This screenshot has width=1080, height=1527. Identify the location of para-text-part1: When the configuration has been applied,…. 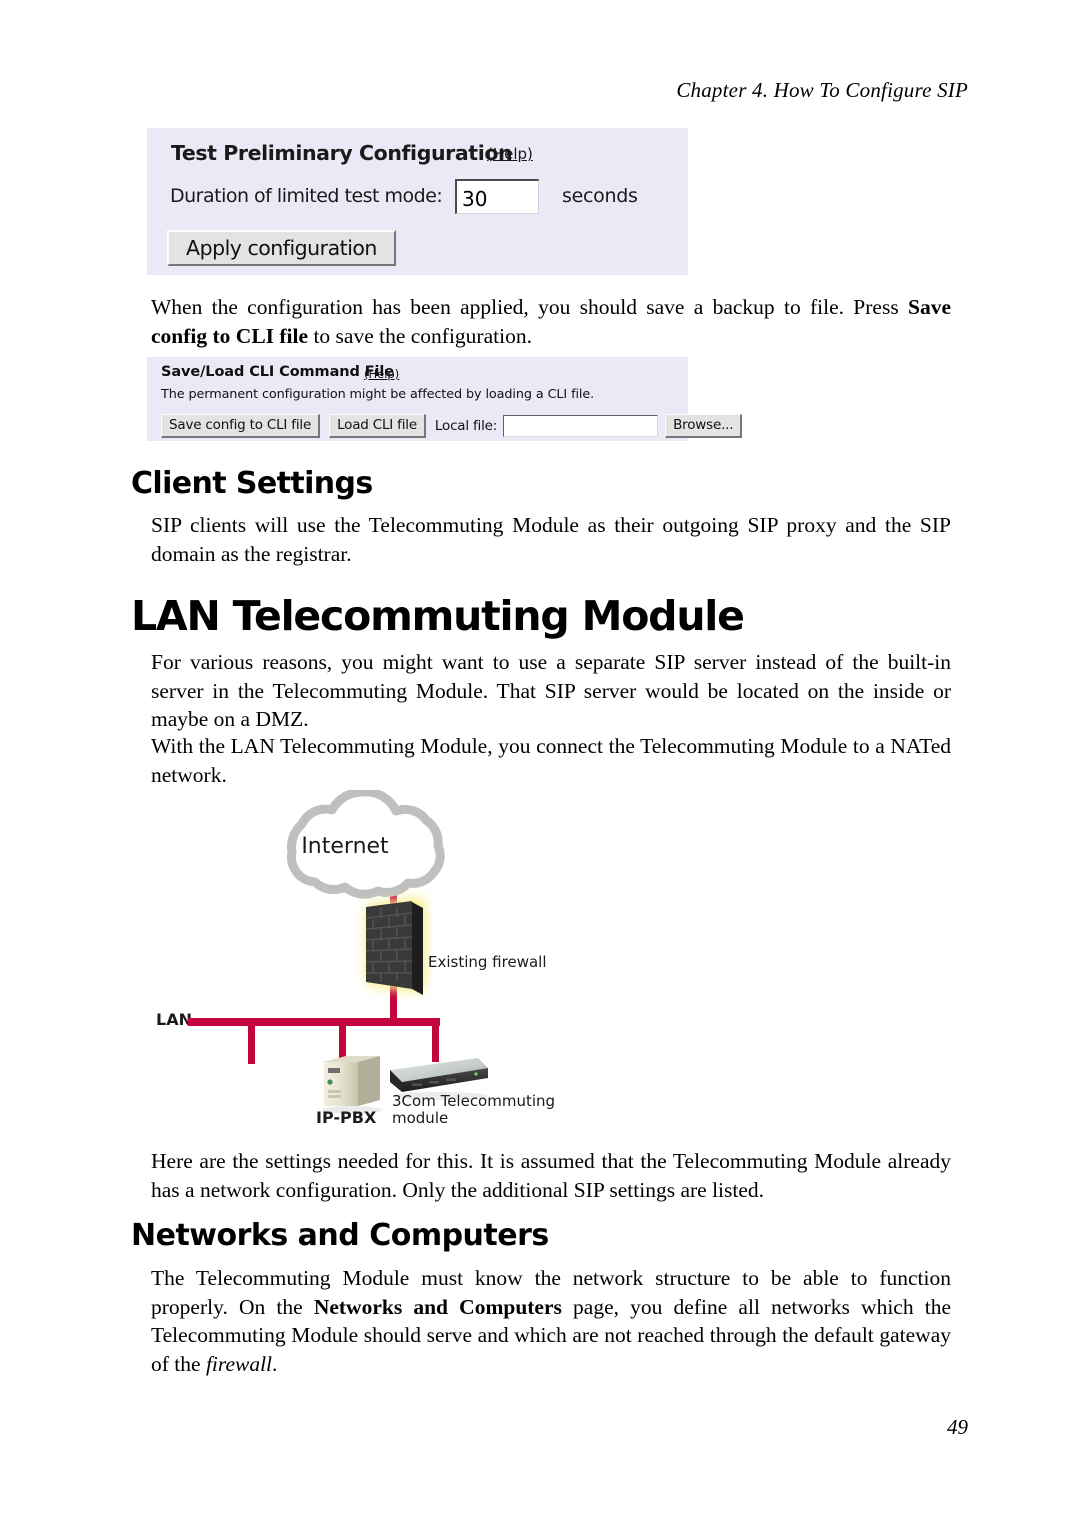
(529, 307).